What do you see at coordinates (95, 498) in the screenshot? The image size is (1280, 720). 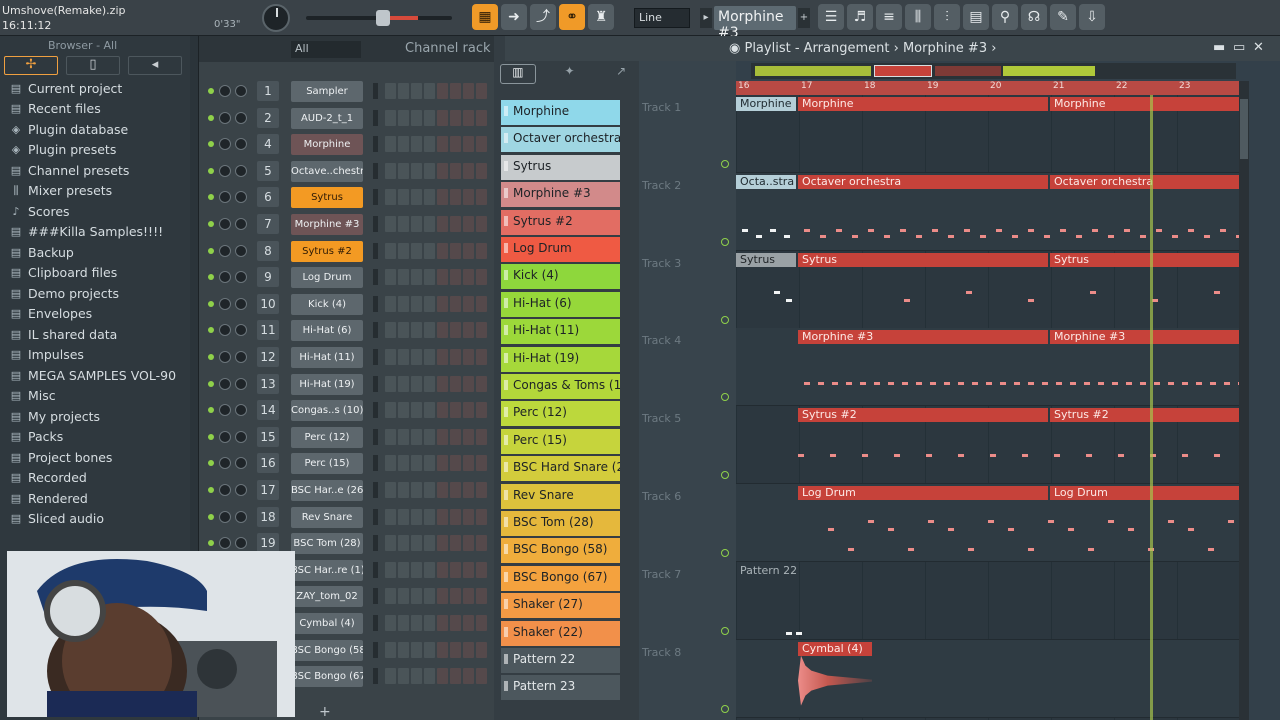 I see `browser-item: ▤ Rendered` at bounding box center [95, 498].